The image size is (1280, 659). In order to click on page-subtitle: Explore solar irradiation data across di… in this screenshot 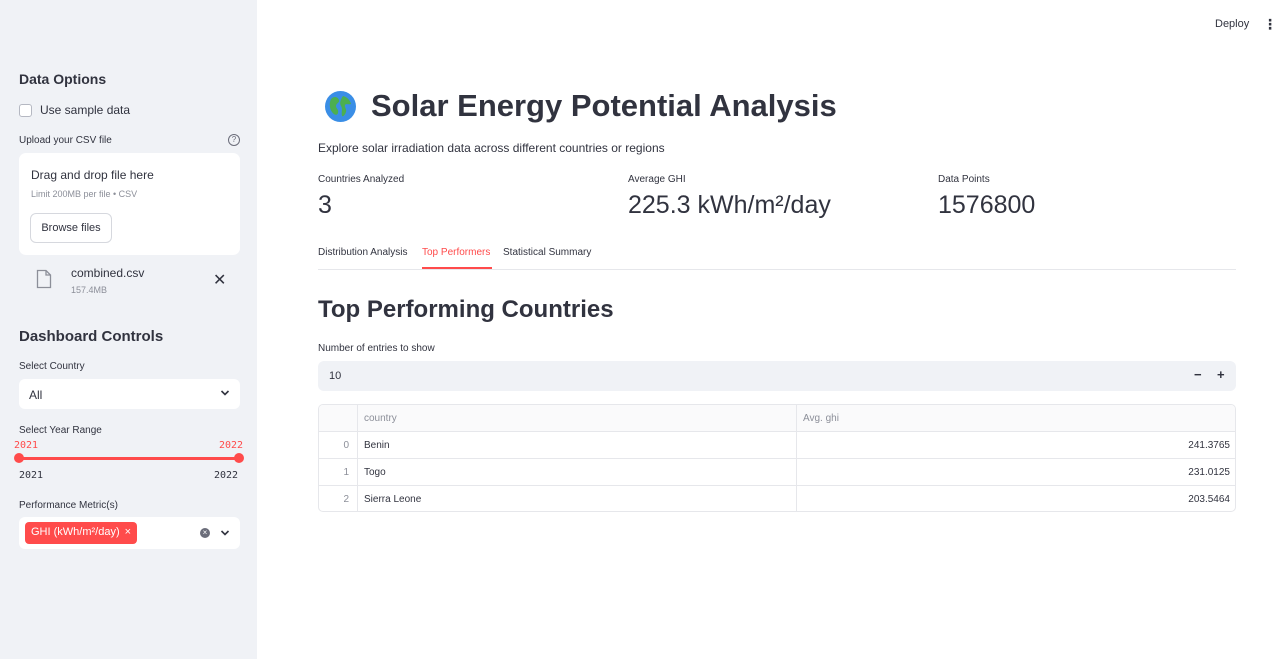, I will do `click(491, 148)`.